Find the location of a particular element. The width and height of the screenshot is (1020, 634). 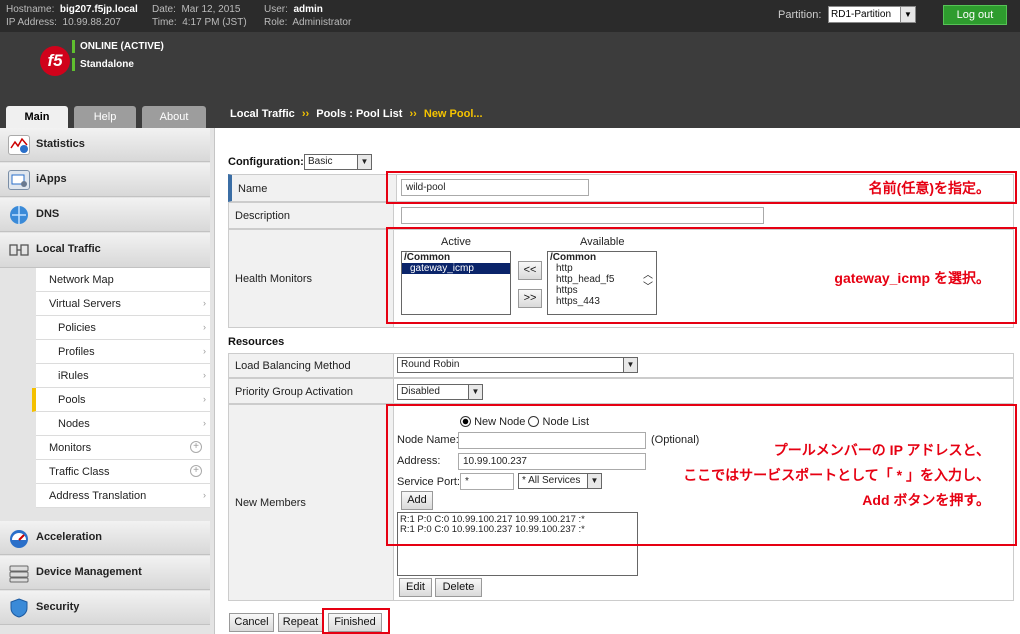

sidebar-item-pools: Pools › is located at coordinates (121, 400).